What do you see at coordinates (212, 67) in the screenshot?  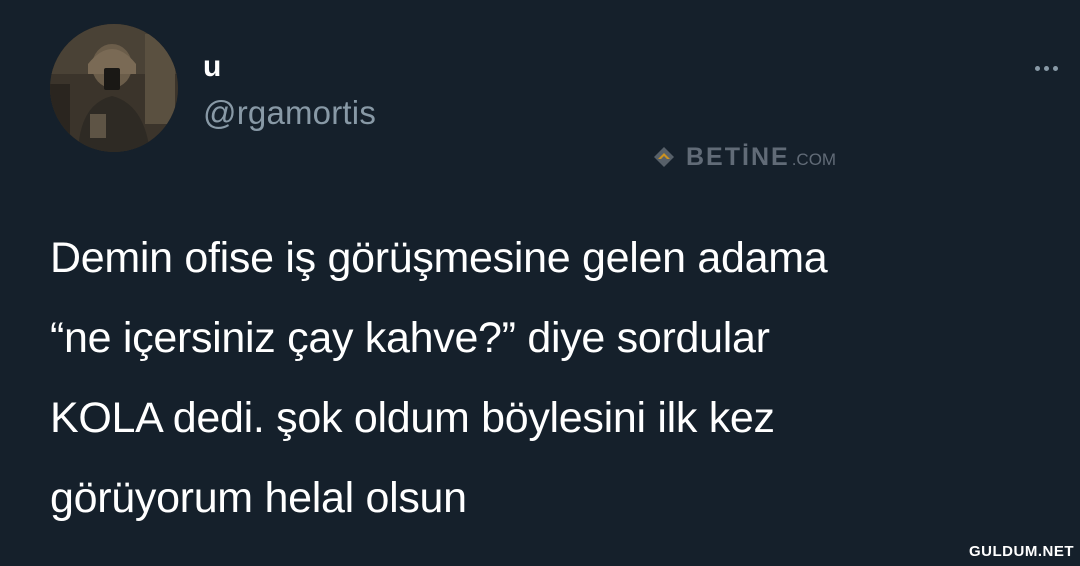 I see `display-name: u` at bounding box center [212, 67].